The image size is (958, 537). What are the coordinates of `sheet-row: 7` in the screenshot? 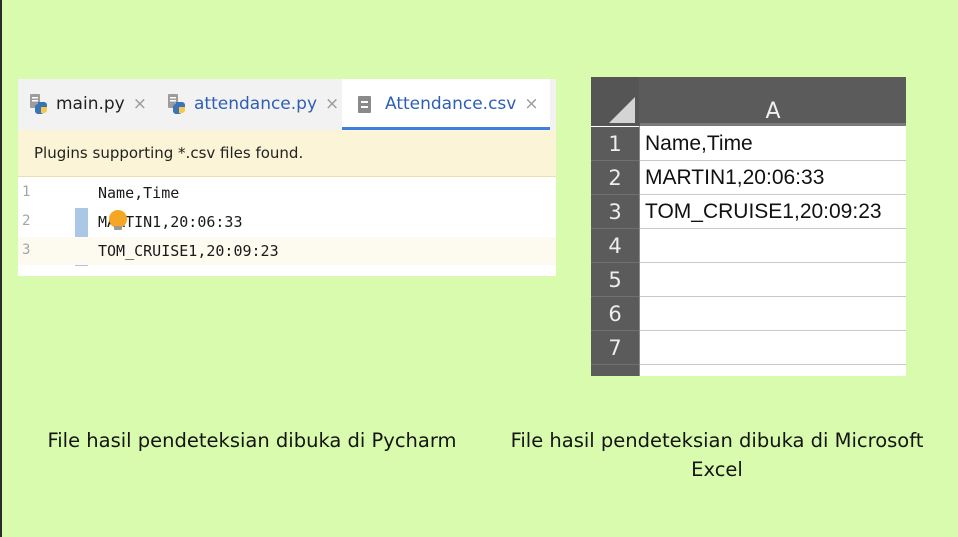 It's located at (748, 348).